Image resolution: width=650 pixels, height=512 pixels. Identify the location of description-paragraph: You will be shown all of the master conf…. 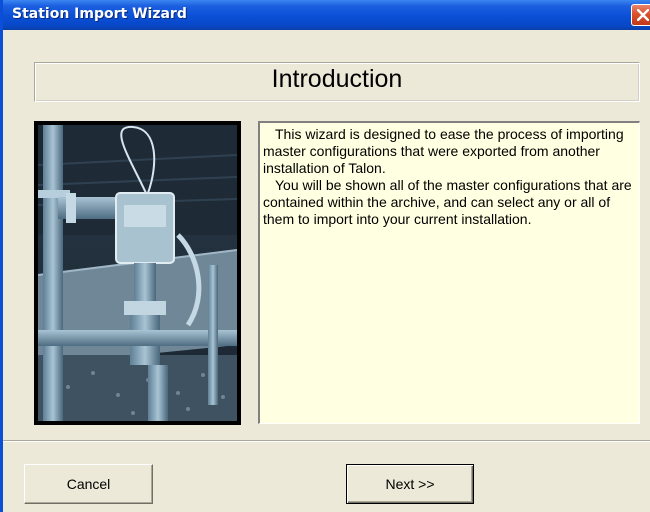
(447, 202).